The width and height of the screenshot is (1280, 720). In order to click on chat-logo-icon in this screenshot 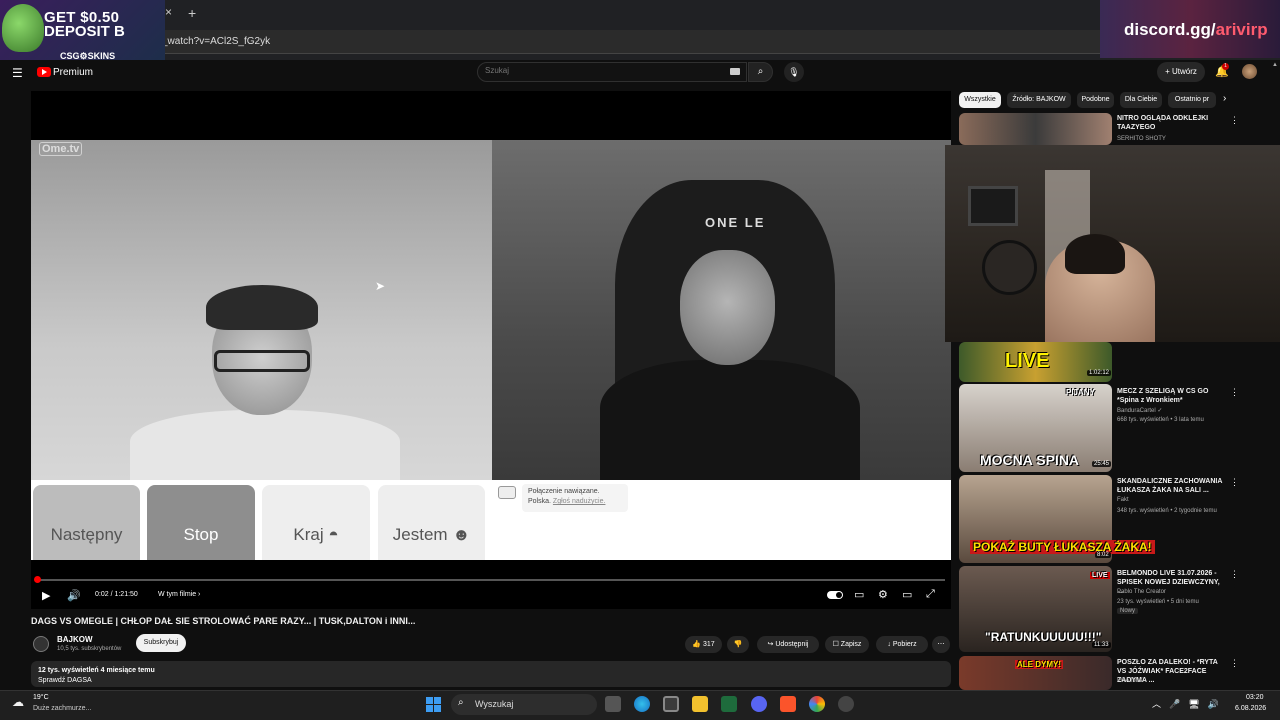, I will do `click(507, 492)`.